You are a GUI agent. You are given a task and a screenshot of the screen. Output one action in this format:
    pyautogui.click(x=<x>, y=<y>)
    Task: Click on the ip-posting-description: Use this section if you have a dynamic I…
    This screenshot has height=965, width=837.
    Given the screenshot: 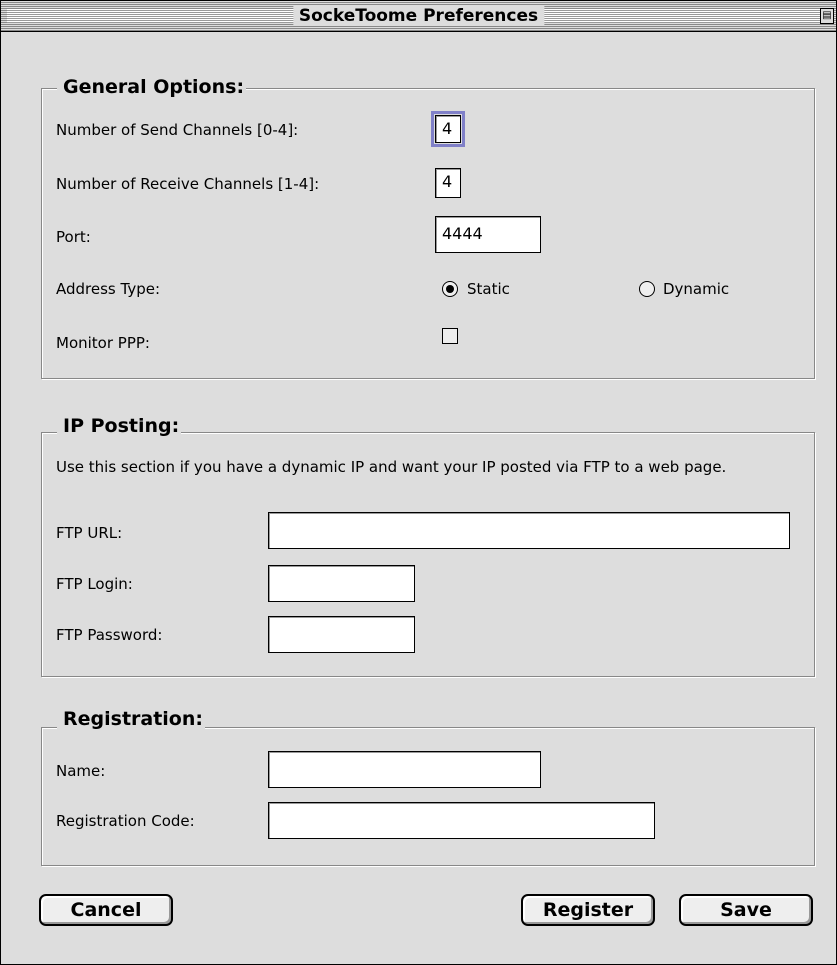 What is the action you would take?
    pyautogui.click(x=391, y=467)
    